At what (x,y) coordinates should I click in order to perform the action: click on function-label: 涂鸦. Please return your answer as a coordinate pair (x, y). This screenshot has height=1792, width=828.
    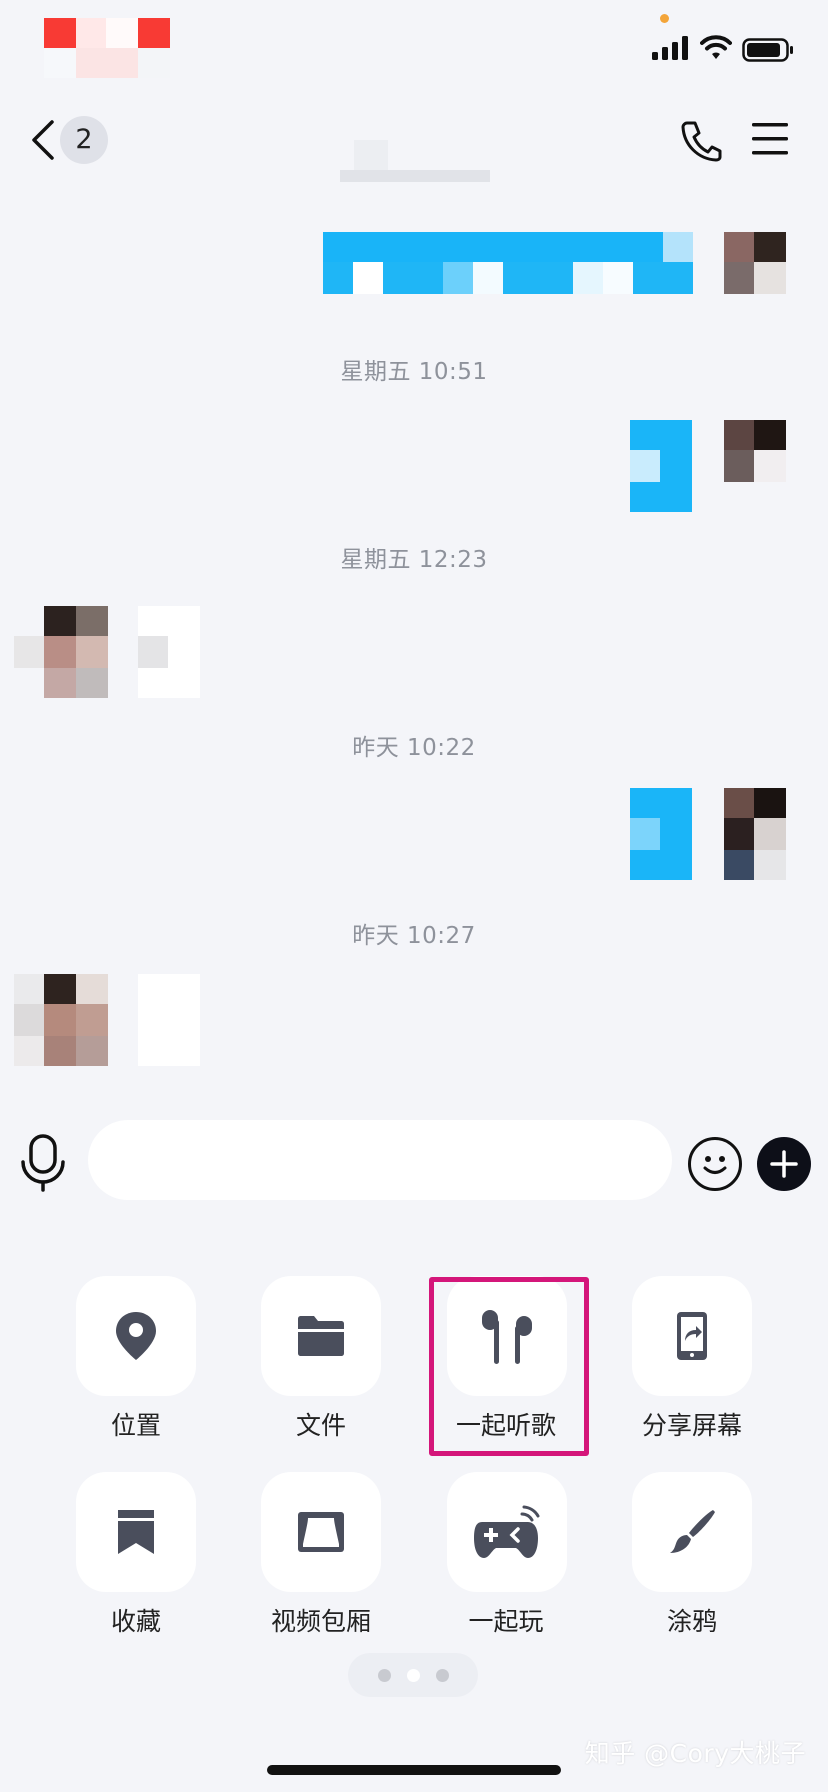
    Looking at the image, I should click on (691, 1621).